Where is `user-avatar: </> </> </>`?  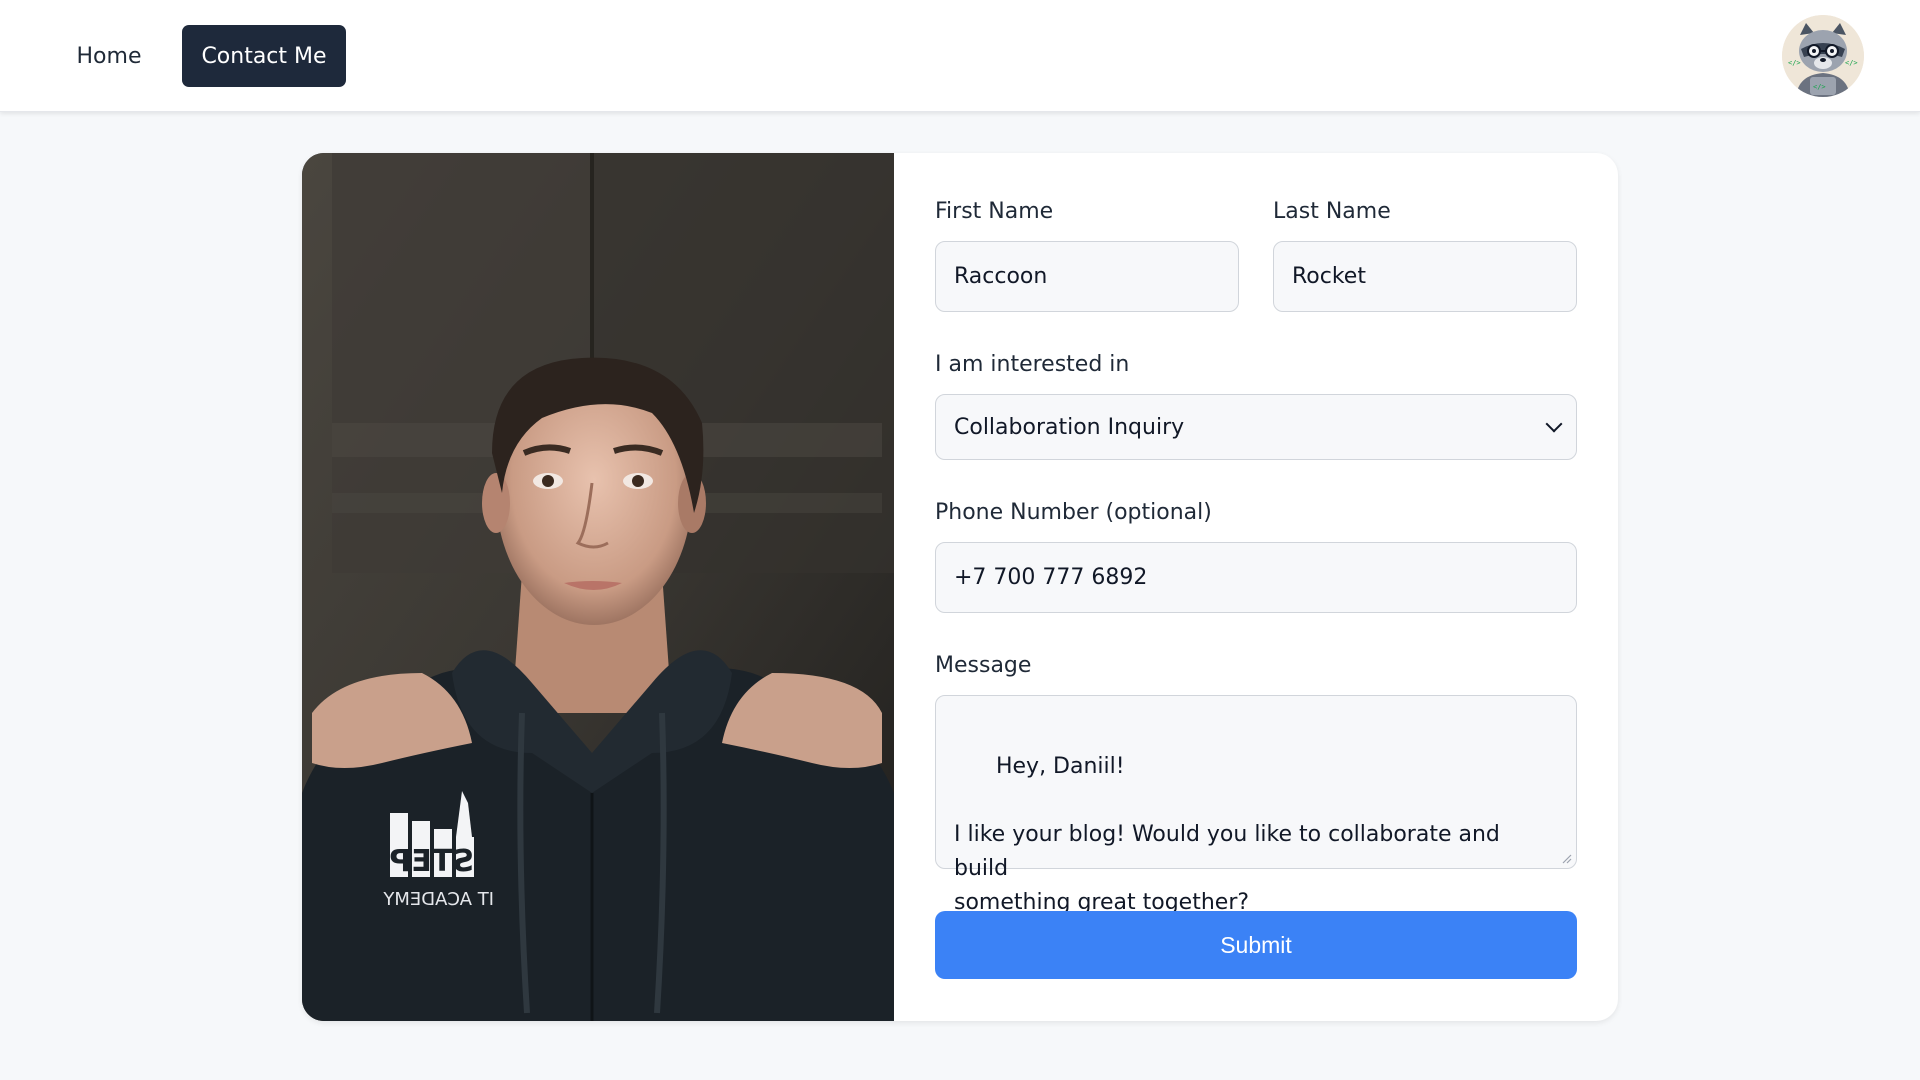 user-avatar: </> </> </> is located at coordinates (1823, 56).